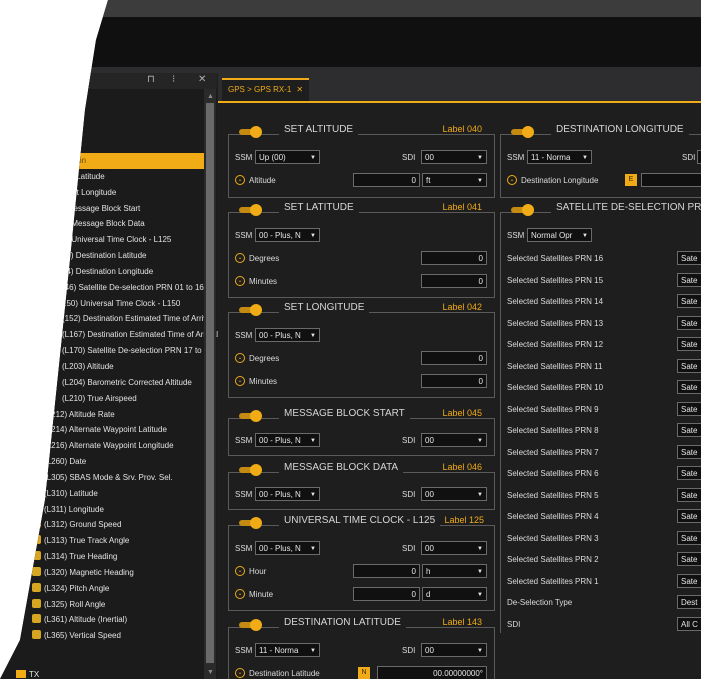  I want to click on close-icon: ✕, so click(202, 79).